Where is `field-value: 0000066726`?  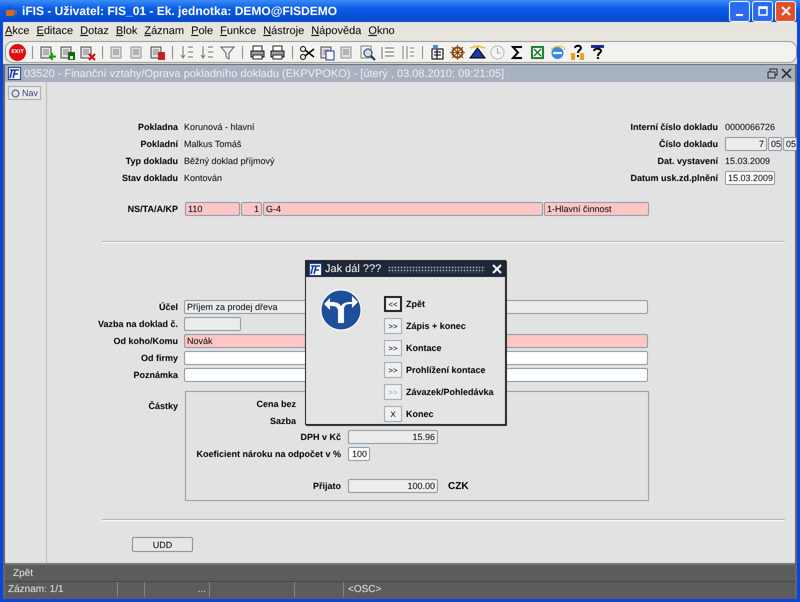
field-value: 0000066726 is located at coordinates (750, 127).